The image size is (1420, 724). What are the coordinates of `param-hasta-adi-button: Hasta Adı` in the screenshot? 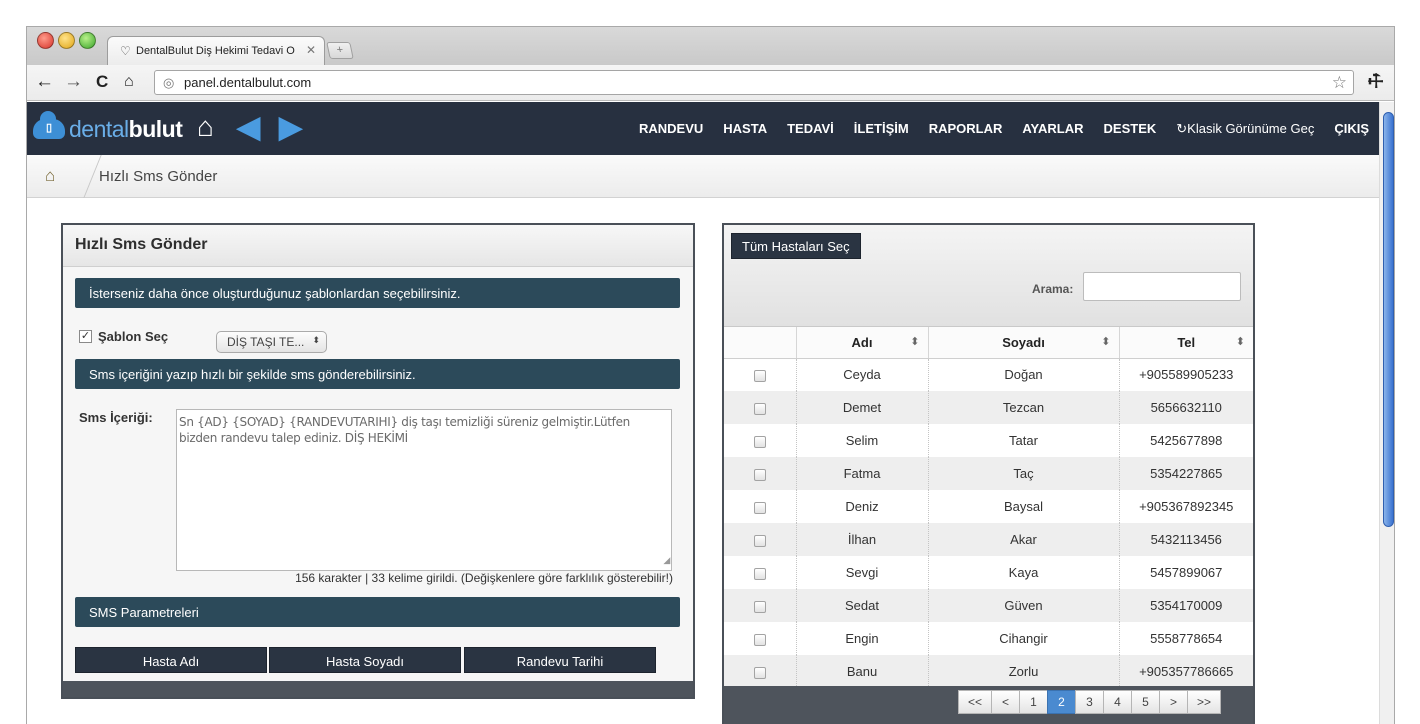 It's located at (171, 660).